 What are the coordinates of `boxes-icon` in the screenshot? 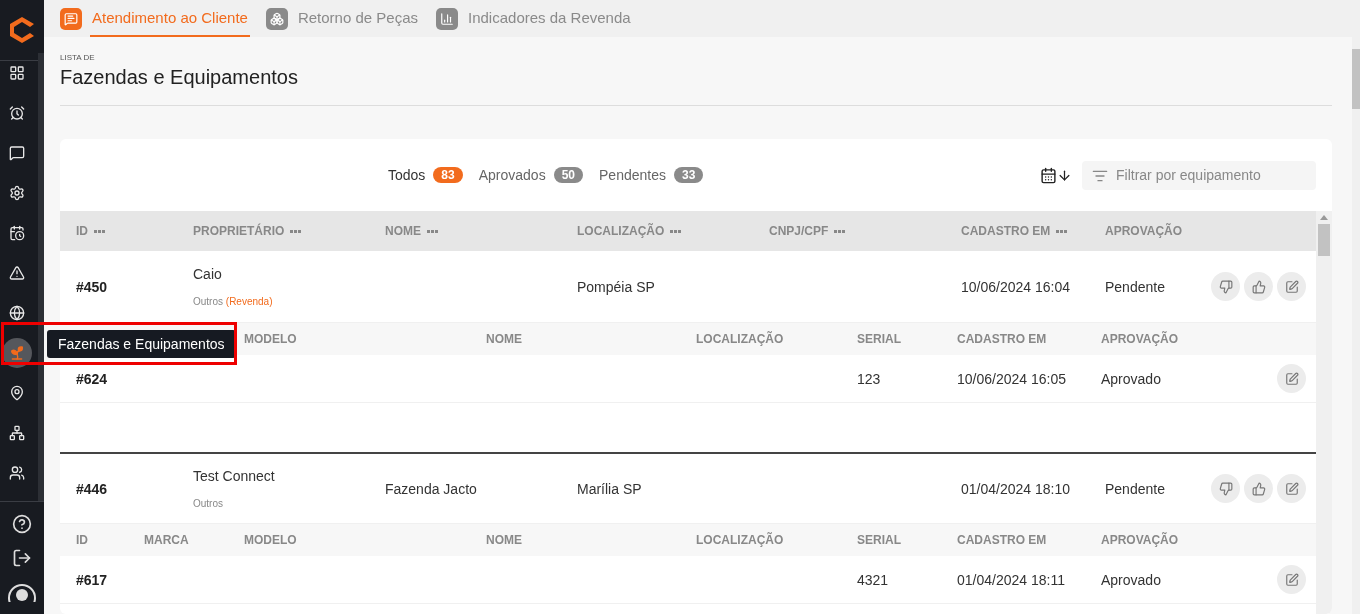 It's located at (276, 18).